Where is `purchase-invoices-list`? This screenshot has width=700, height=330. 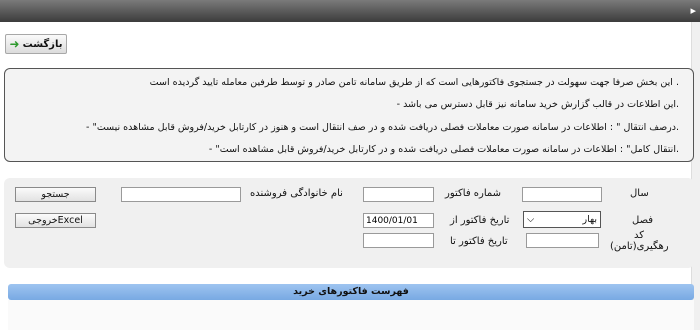 purchase-invoices-list is located at coordinates (351, 315).